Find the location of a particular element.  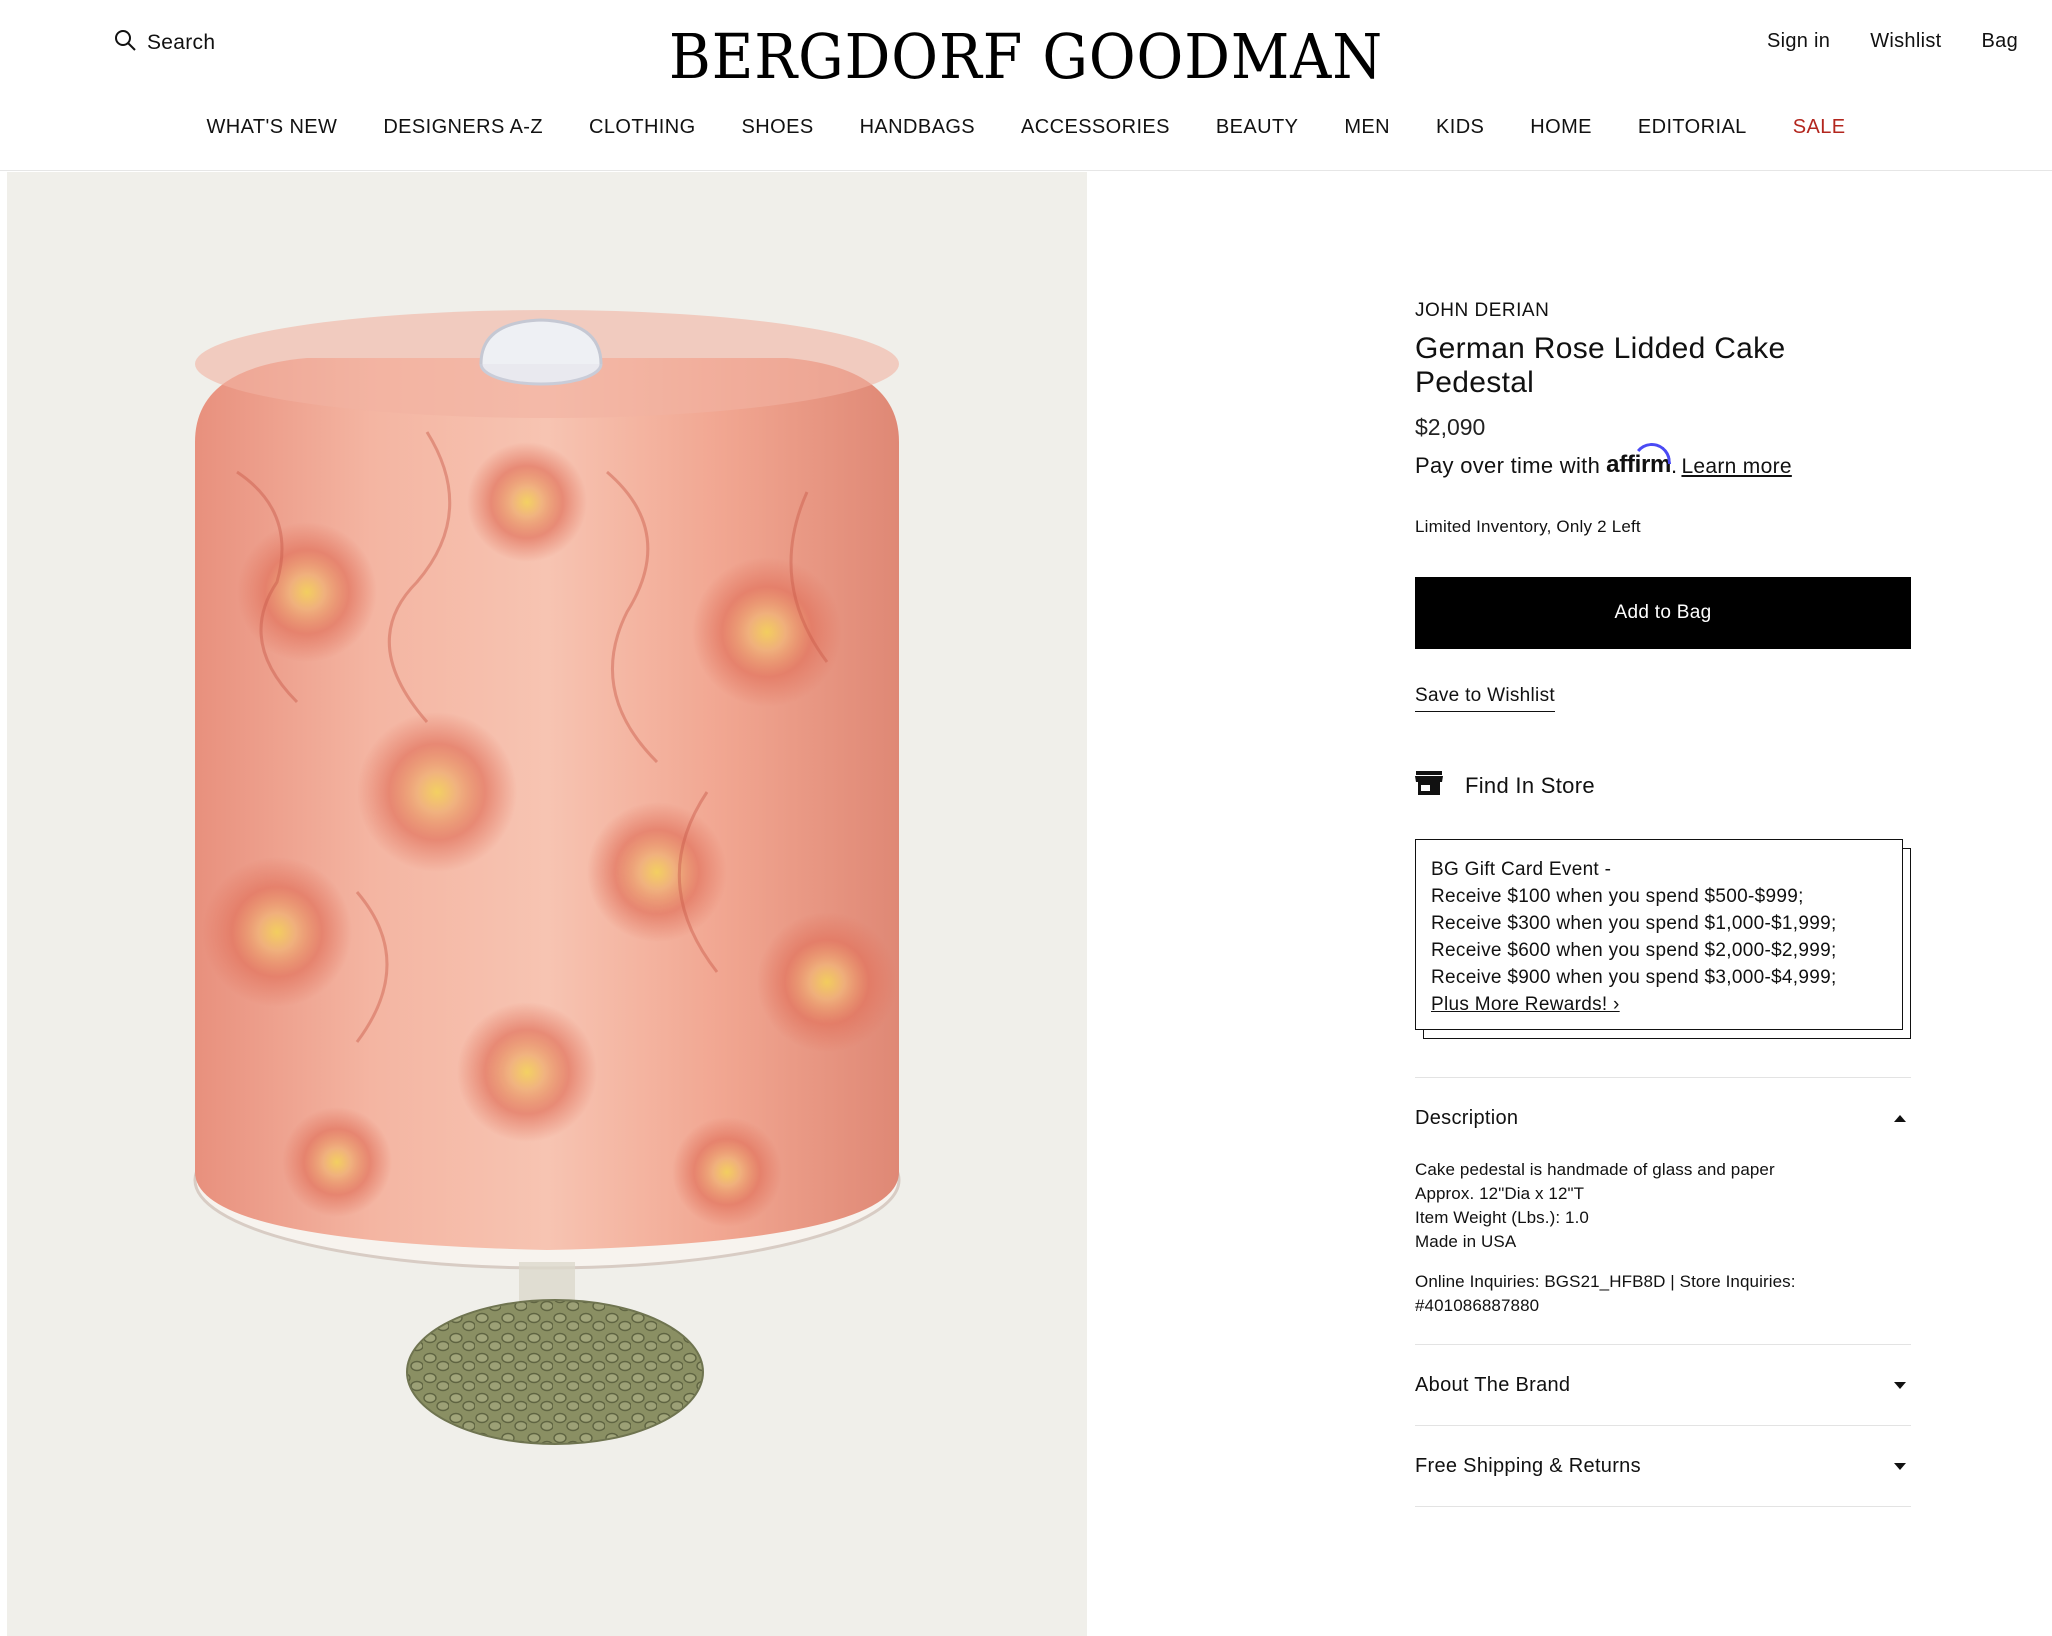

affirm-prefix: Pay over time with is located at coordinates (1508, 465).